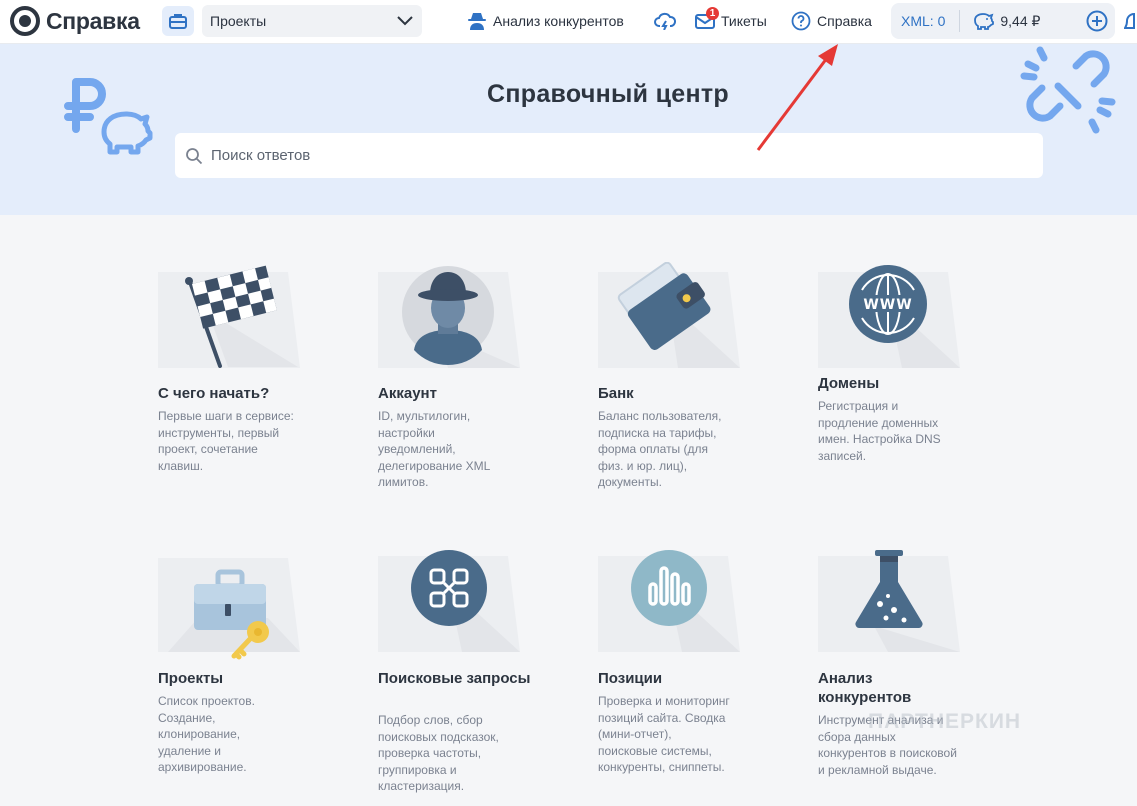  What do you see at coordinates (194, 155) in the screenshot?
I see `search-icon` at bounding box center [194, 155].